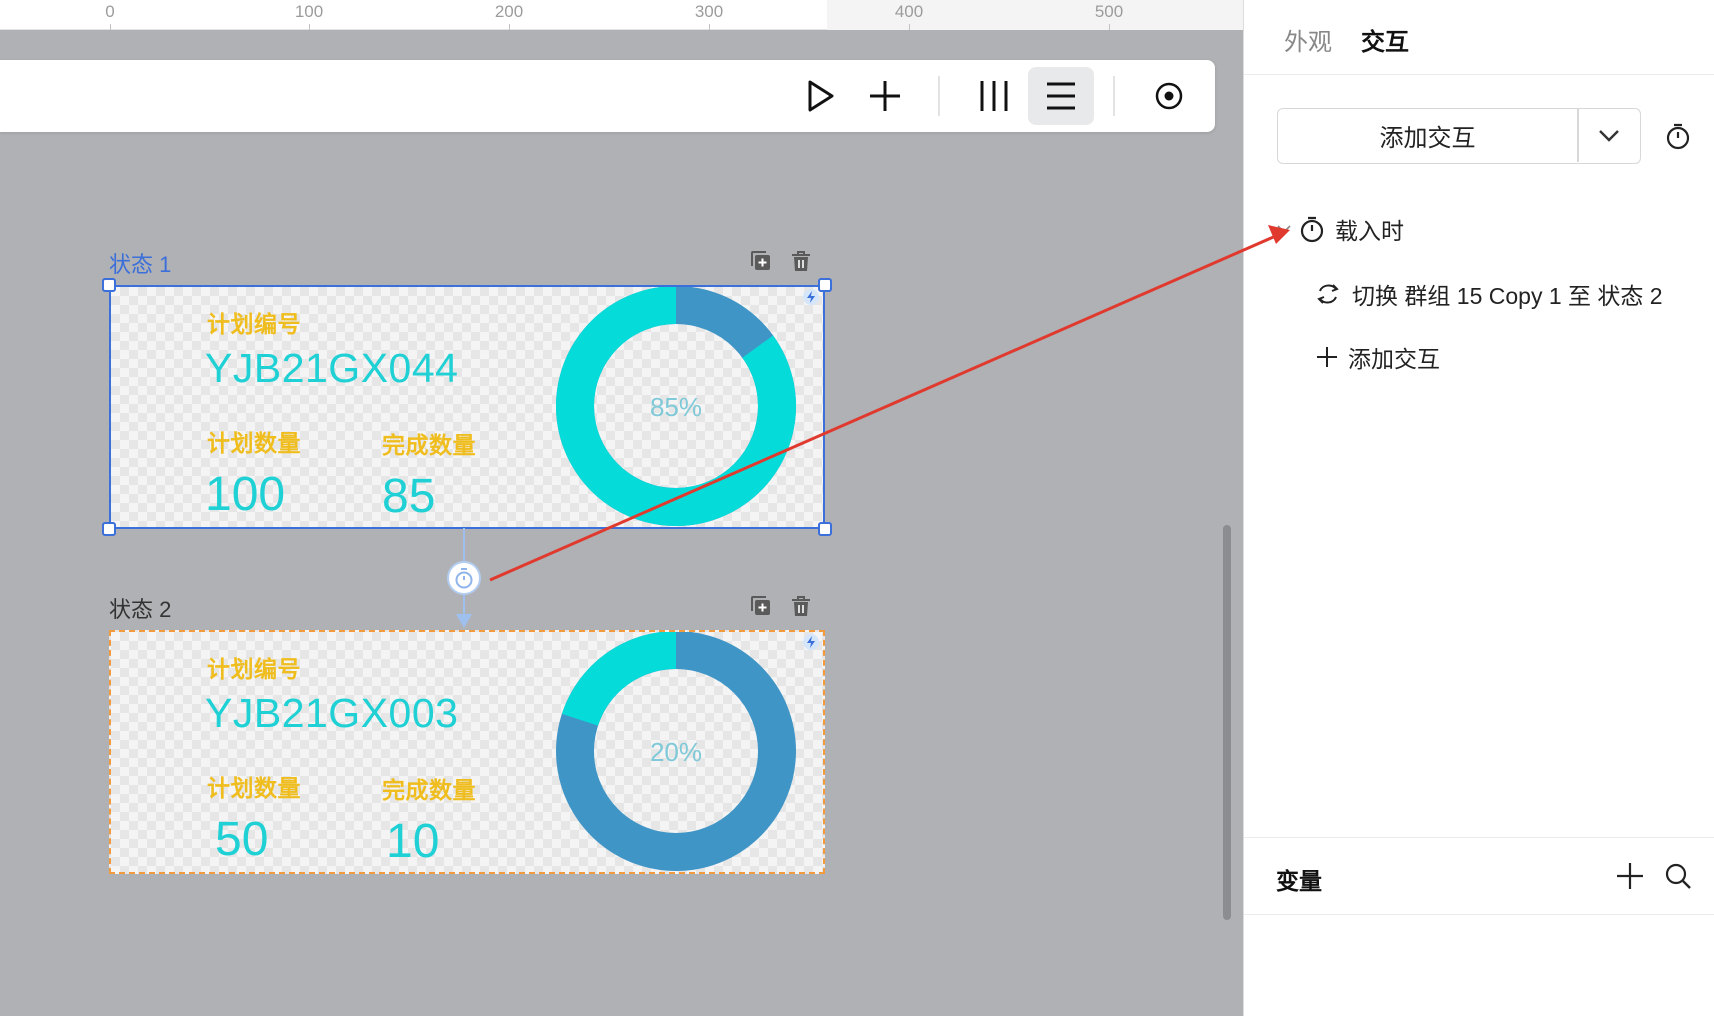 Image resolution: width=1714 pixels, height=1016 pixels. Describe the element at coordinates (1479, 37) in the screenshot. I see `panel-tabs: 外观 交互` at that location.